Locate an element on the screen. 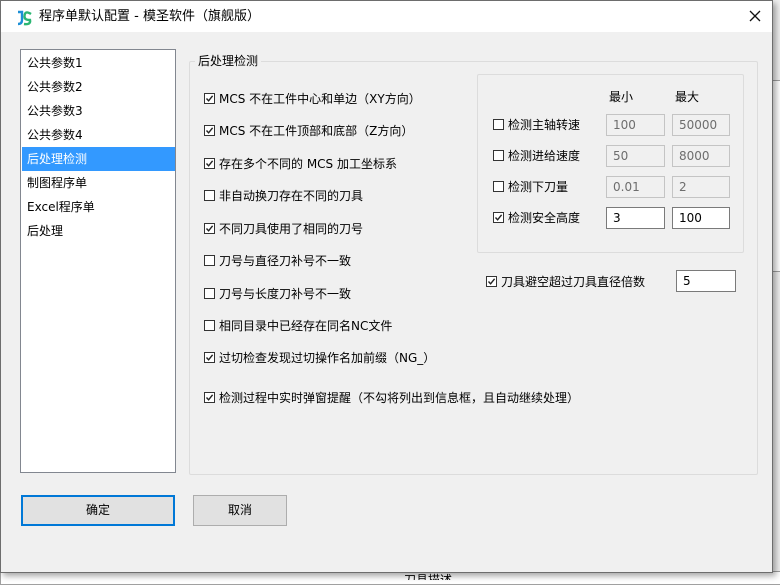 The height and width of the screenshot is (585, 780). window-title: 程序单默认配置 - 模圣软件（旗舰版） is located at coordinates (149, 16).